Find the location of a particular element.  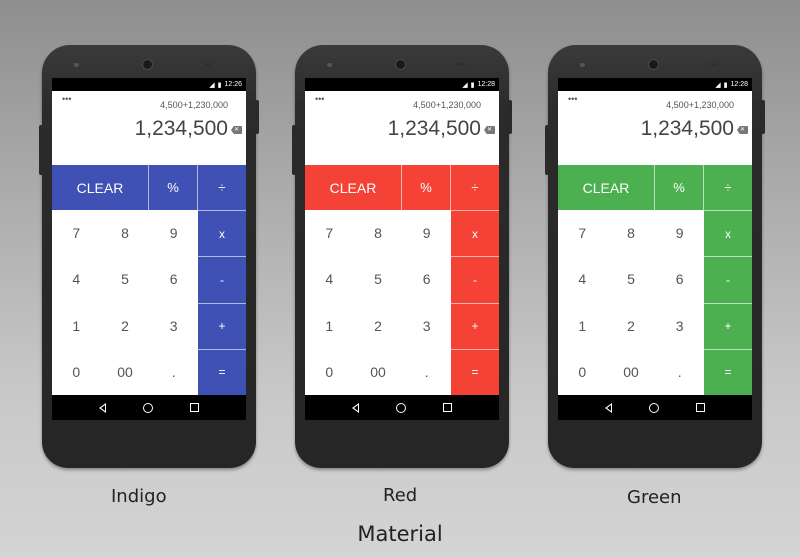

proximity-sensor is located at coordinates (461, 64).